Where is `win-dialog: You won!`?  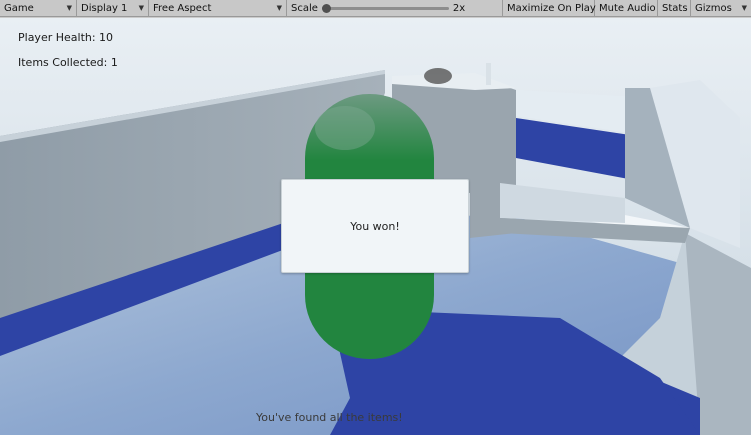 win-dialog: You won! is located at coordinates (375, 226).